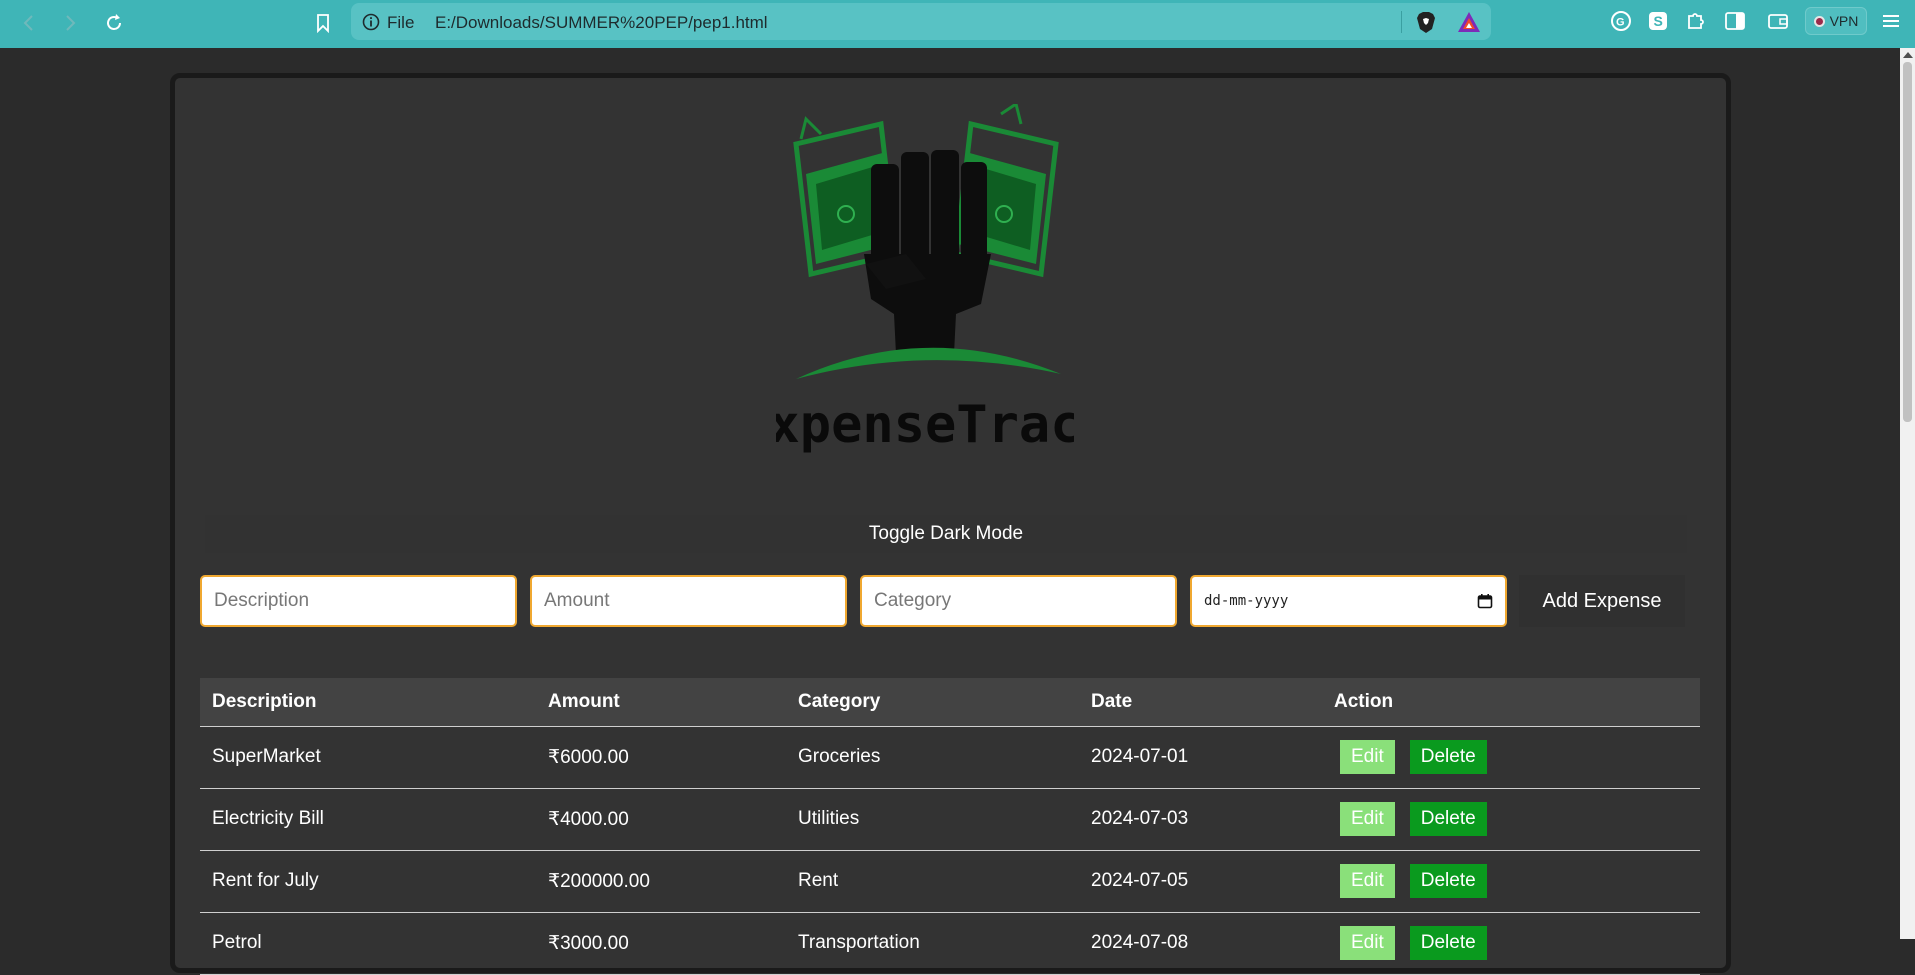  Describe the element at coordinates (921, 21) in the screenshot. I see `address-bar: File E:/Downloads/SUMMER%20PEP/pep1.html` at that location.